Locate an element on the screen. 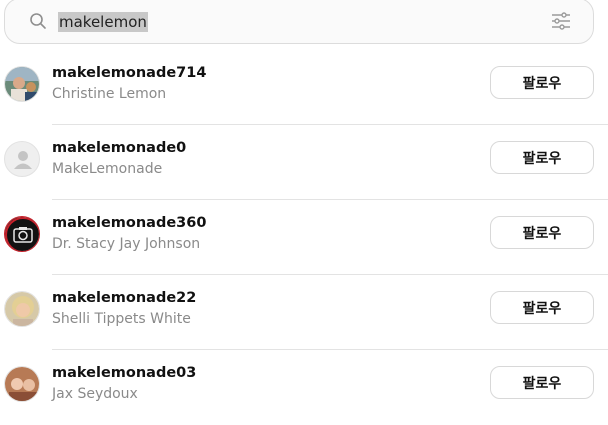 The width and height of the screenshot is (608, 425). username: makelemonade714 is located at coordinates (129, 73).